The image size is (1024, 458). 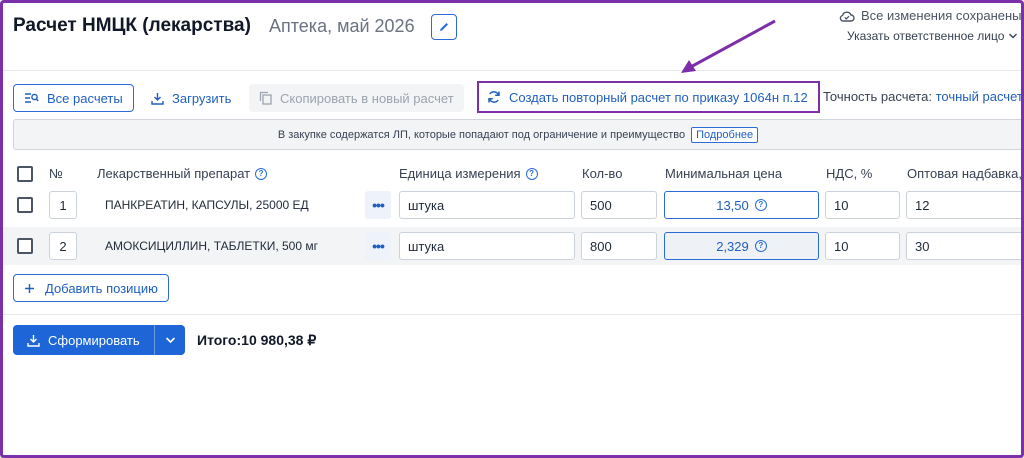 I want to click on column-unit: Единица измерения ?, so click(x=468, y=173).